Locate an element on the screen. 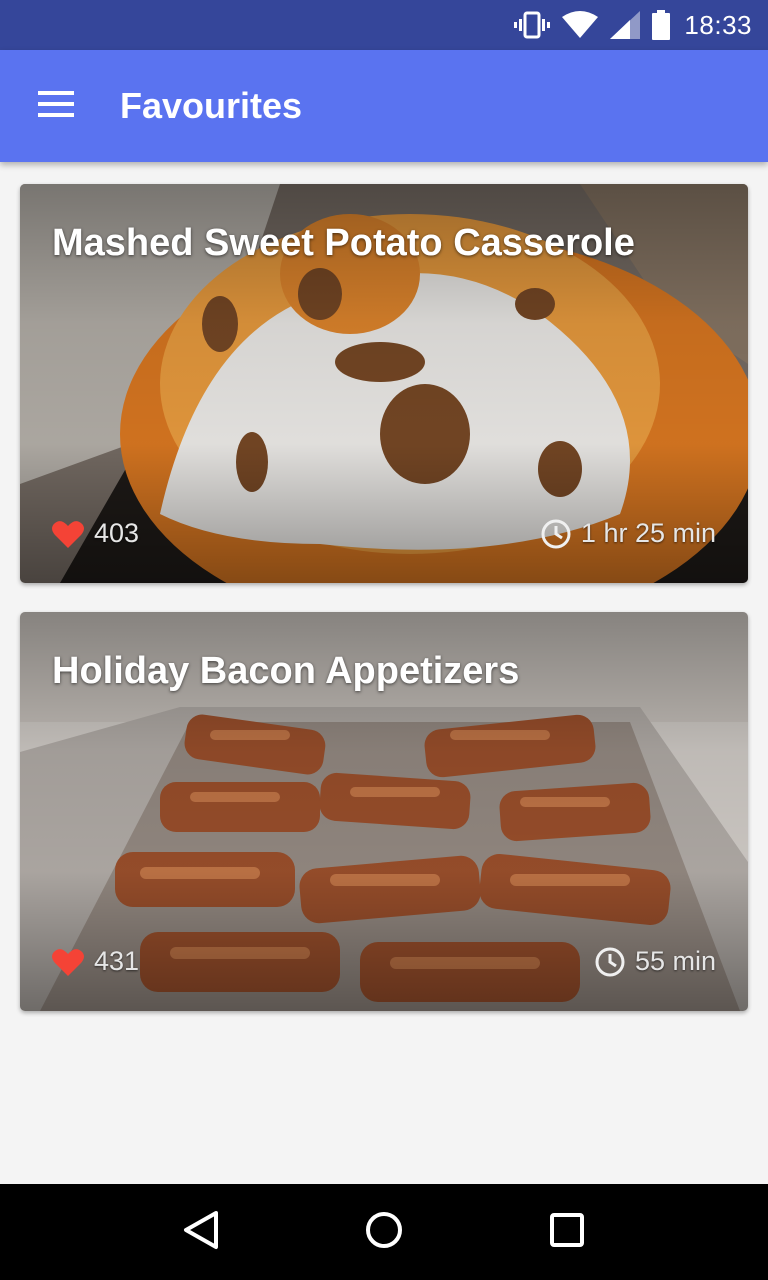 This screenshot has width=768, height=1280. home-icon is located at coordinates (384, 1232).